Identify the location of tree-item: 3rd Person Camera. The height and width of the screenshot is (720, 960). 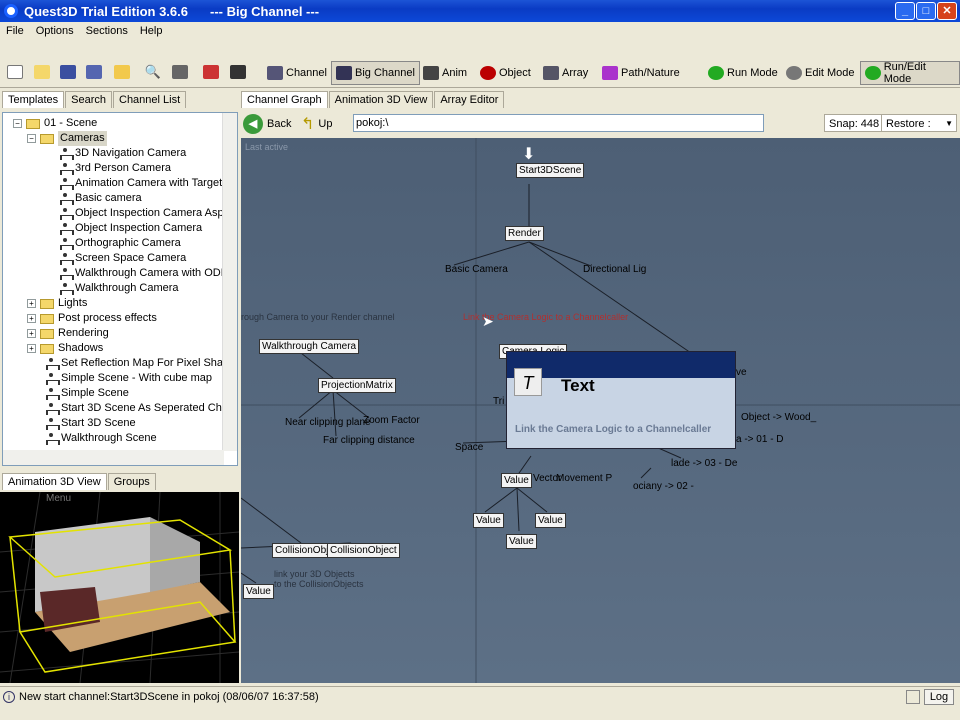
(115, 168).